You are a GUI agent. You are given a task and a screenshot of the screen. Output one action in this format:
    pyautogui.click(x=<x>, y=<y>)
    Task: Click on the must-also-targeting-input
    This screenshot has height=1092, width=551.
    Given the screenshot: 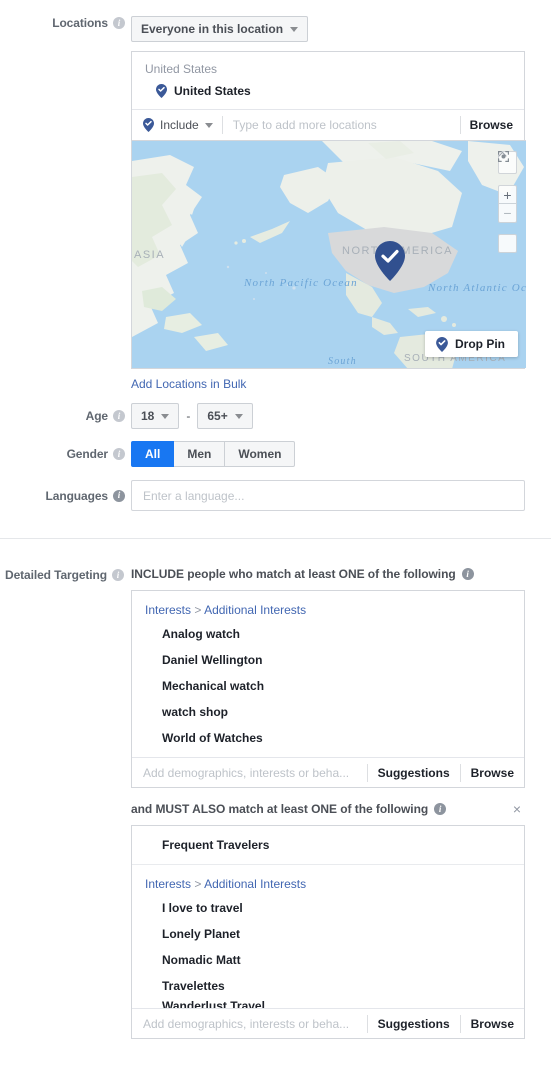 What is the action you would take?
    pyautogui.click(x=249, y=1023)
    